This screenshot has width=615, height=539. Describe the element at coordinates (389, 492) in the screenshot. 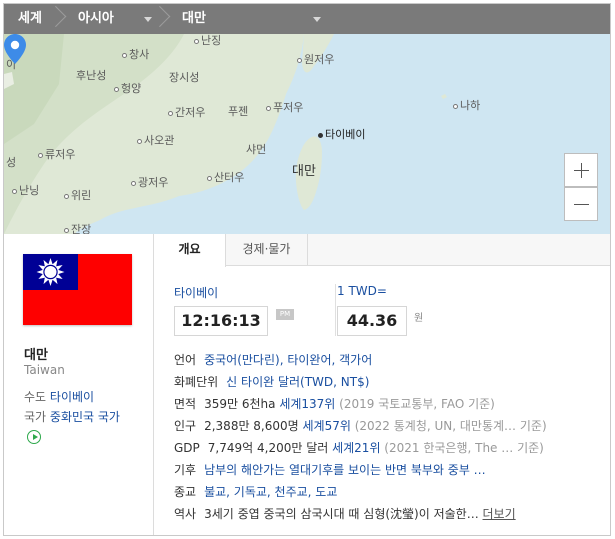

I see `fact-row: 종교 불교, 기독교, 천주교, 도교` at that location.